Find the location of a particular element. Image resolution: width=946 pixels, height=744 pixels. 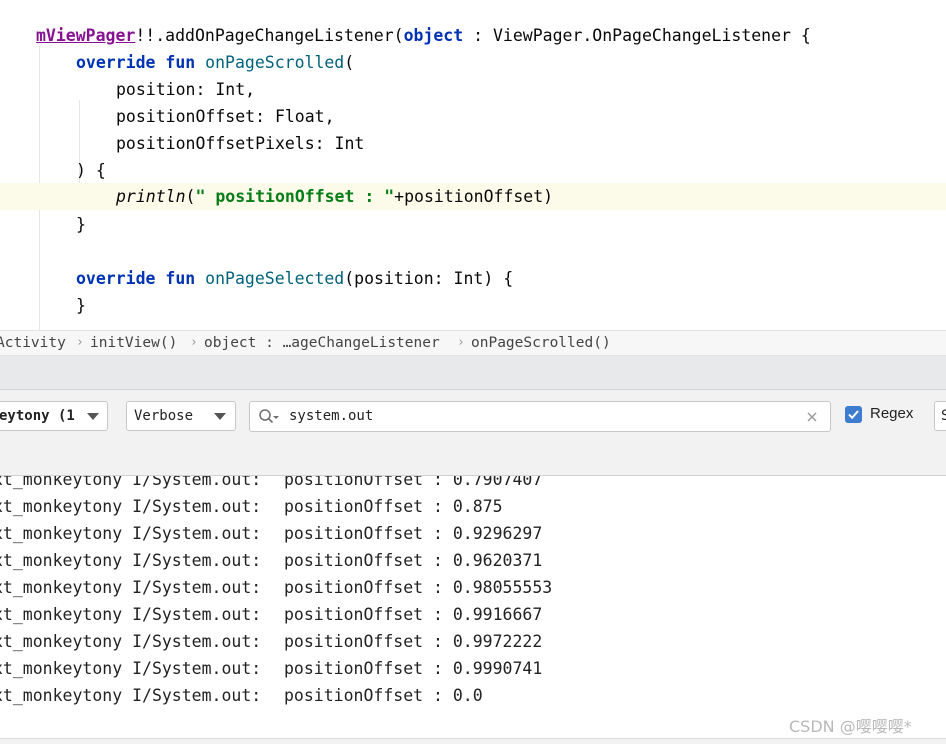

log-level-label: Verbose is located at coordinates (164, 416).